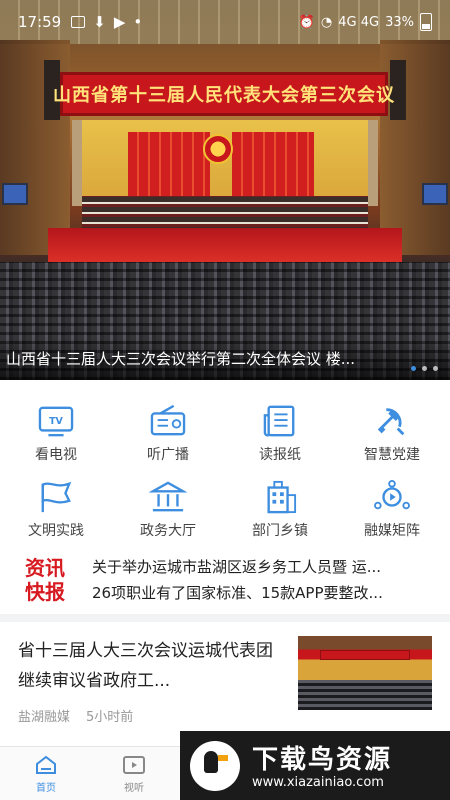 This screenshot has width=450, height=800. Describe the element at coordinates (134, 788) in the screenshot. I see `nav-video-label: 视听` at that location.